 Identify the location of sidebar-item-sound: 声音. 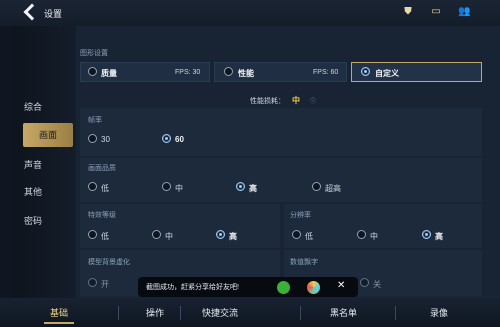
(48, 165).